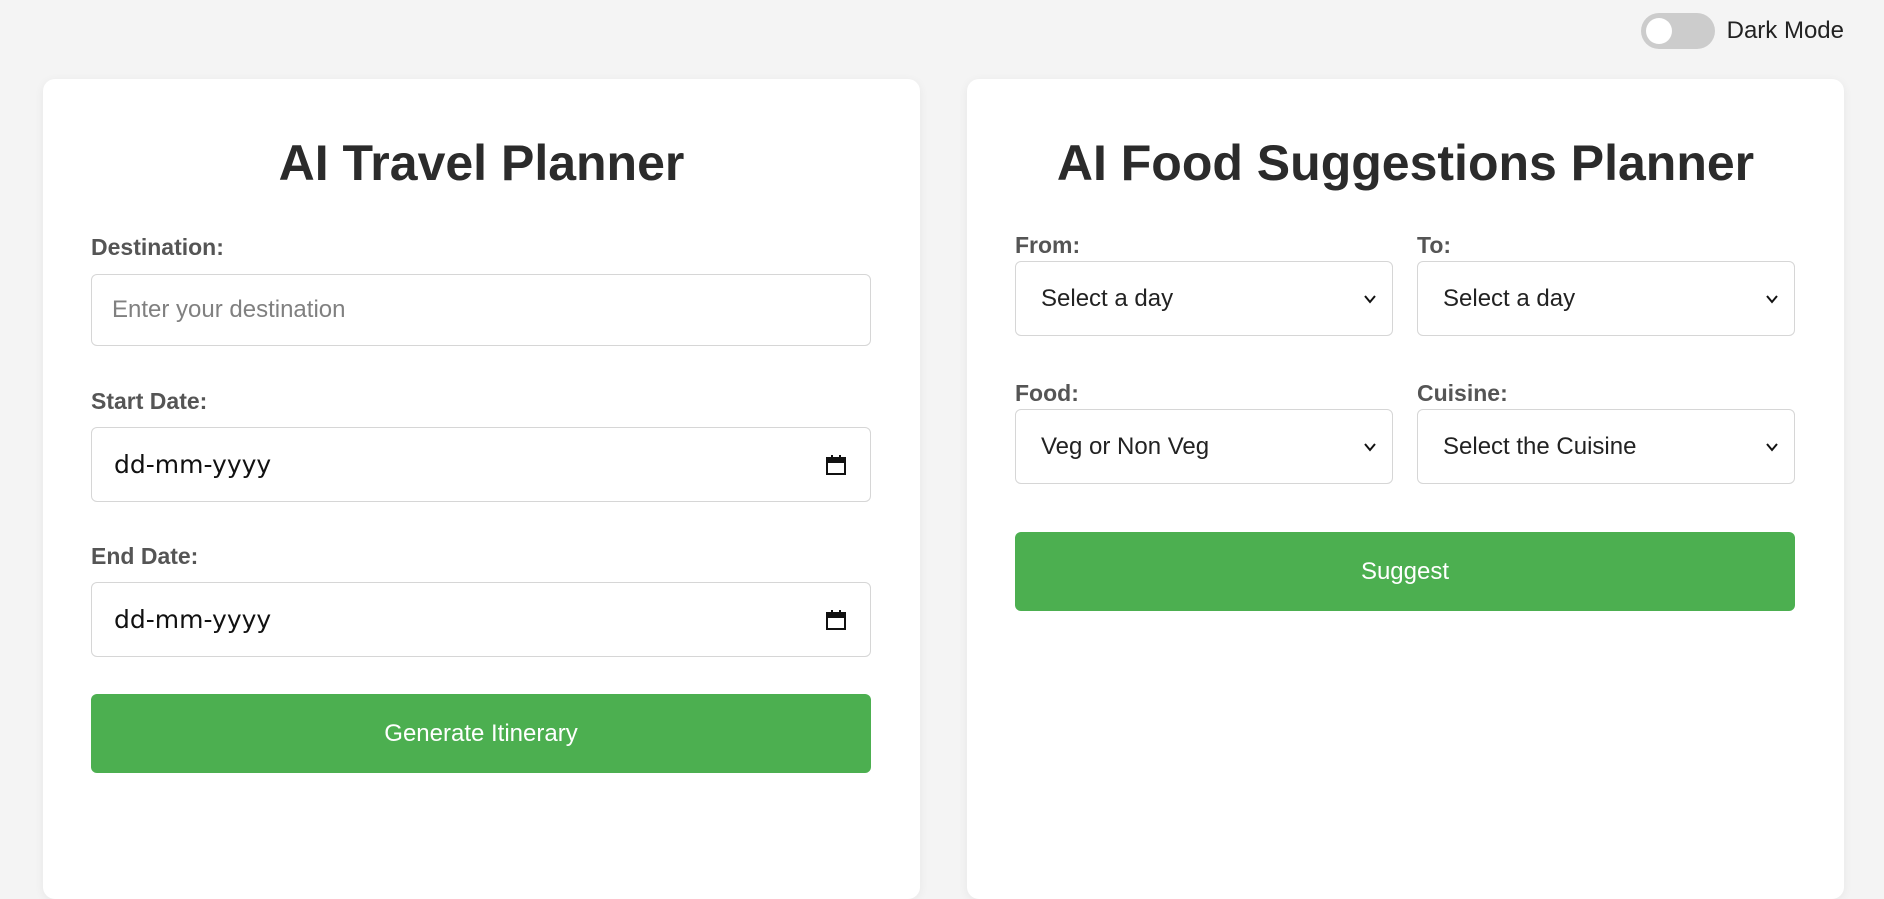 This screenshot has width=1884, height=899. I want to click on destination-input, so click(481, 310).